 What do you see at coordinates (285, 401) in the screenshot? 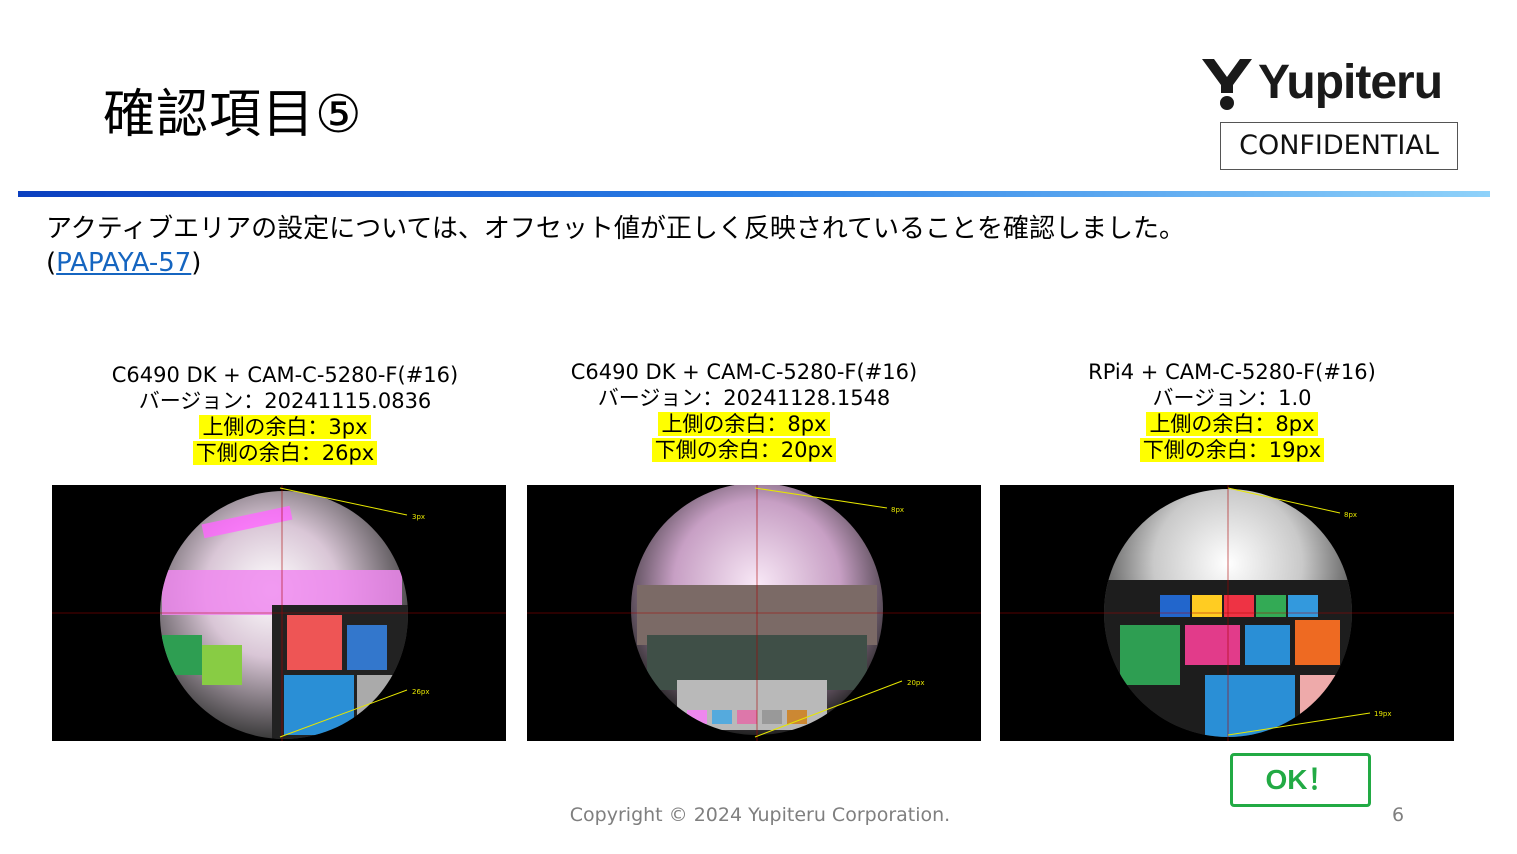
I see `version-label: バージョン：20241115.0836` at bounding box center [285, 401].